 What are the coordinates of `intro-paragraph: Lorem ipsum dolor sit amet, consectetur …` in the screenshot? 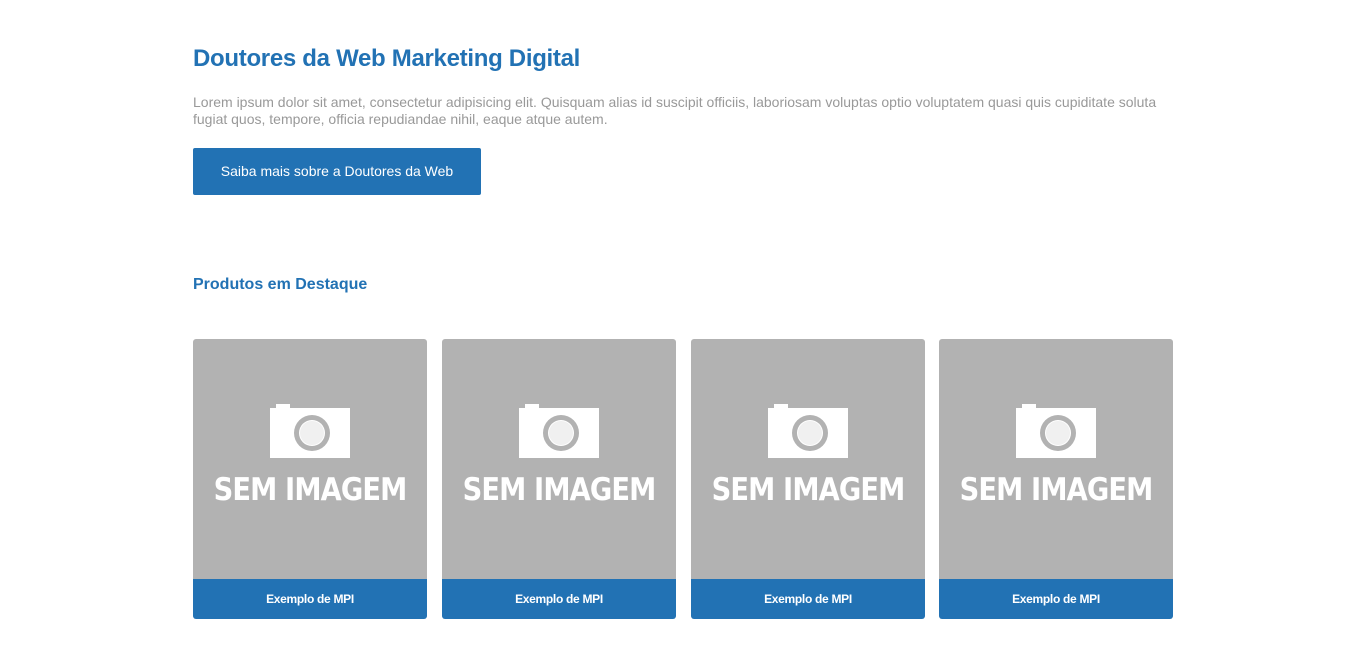 It's located at (675, 110).